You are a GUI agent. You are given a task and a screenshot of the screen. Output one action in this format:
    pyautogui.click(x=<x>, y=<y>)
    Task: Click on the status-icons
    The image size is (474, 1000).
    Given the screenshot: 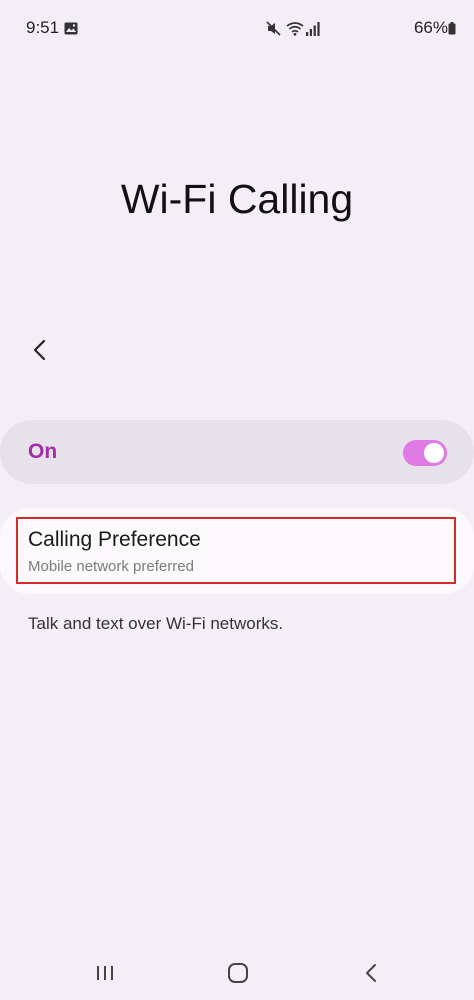 What is the action you would take?
    pyautogui.click(x=311, y=29)
    